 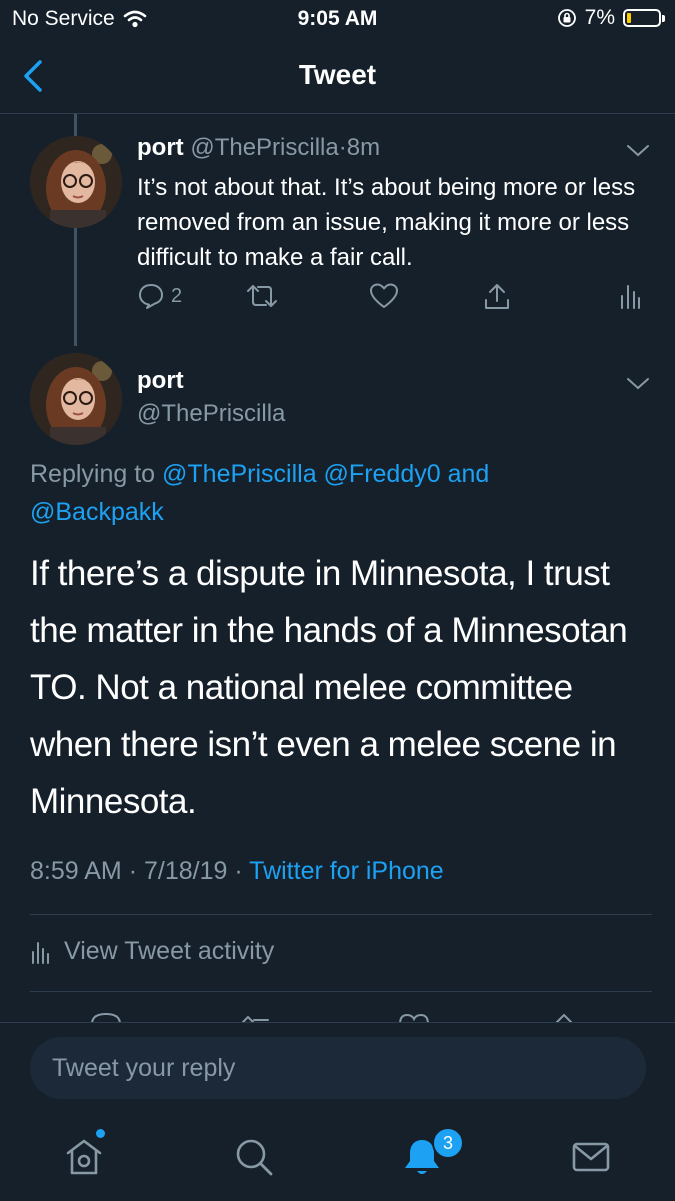 I want to click on reply-input: Tweet your reply, so click(x=338, y=1068).